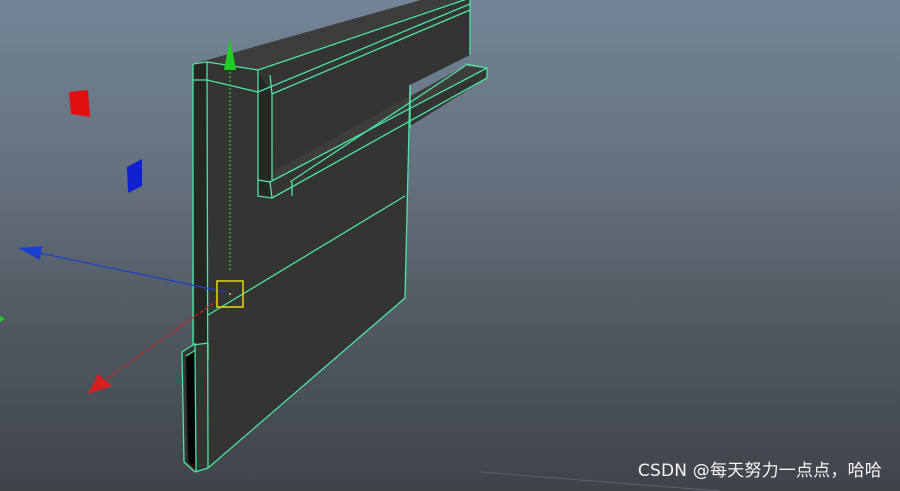  I want to click on view-cube-red-face, so click(79, 103).